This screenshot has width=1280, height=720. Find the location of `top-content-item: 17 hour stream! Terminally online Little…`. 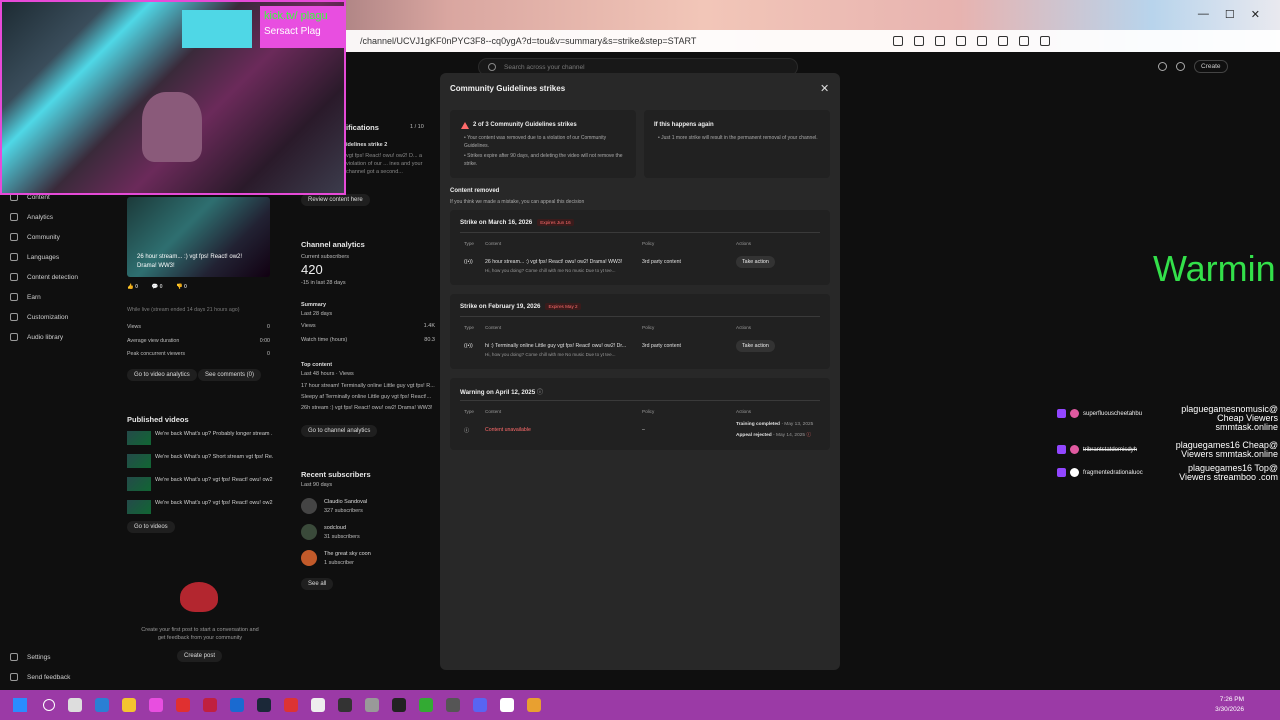

top-content-item: 17 hour stream! Terminally online Little… is located at coordinates (368, 386).